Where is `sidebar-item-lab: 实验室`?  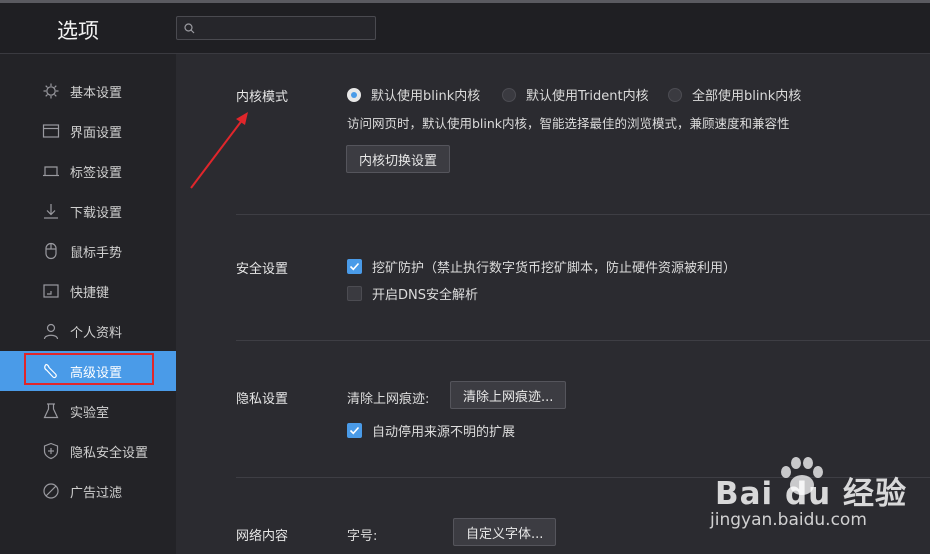 sidebar-item-lab: 实验室 is located at coordinates (88, 411).